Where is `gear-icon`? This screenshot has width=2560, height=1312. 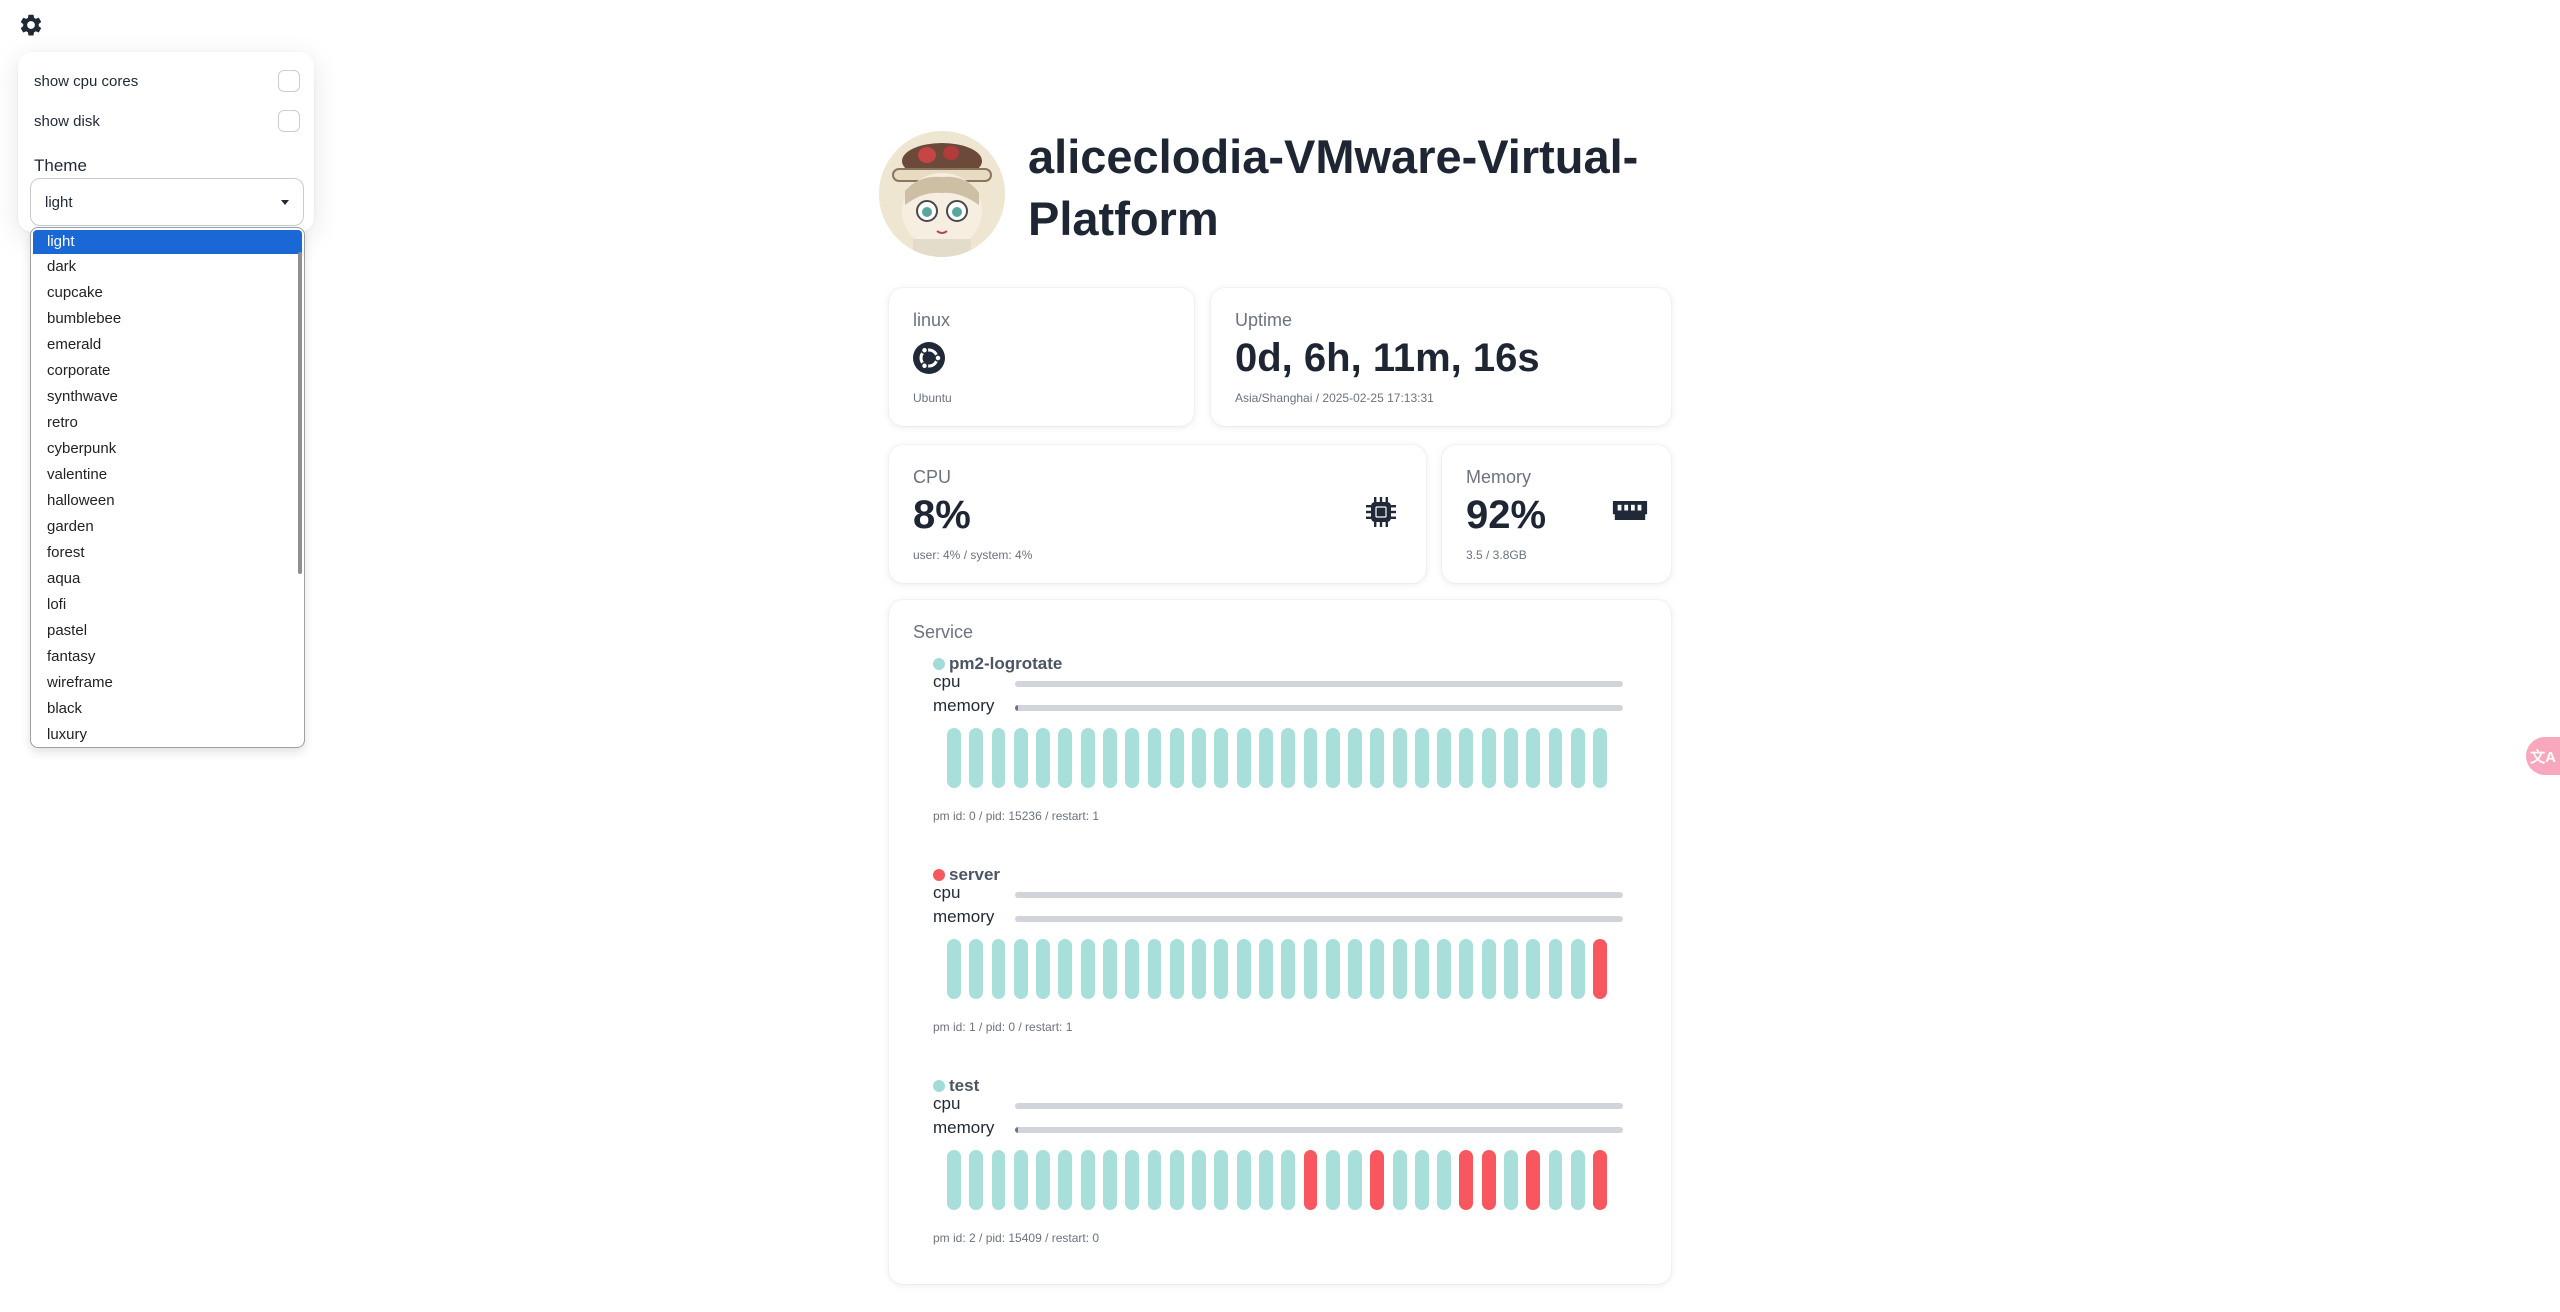
gear-icon is located at coordinates (31, 25).